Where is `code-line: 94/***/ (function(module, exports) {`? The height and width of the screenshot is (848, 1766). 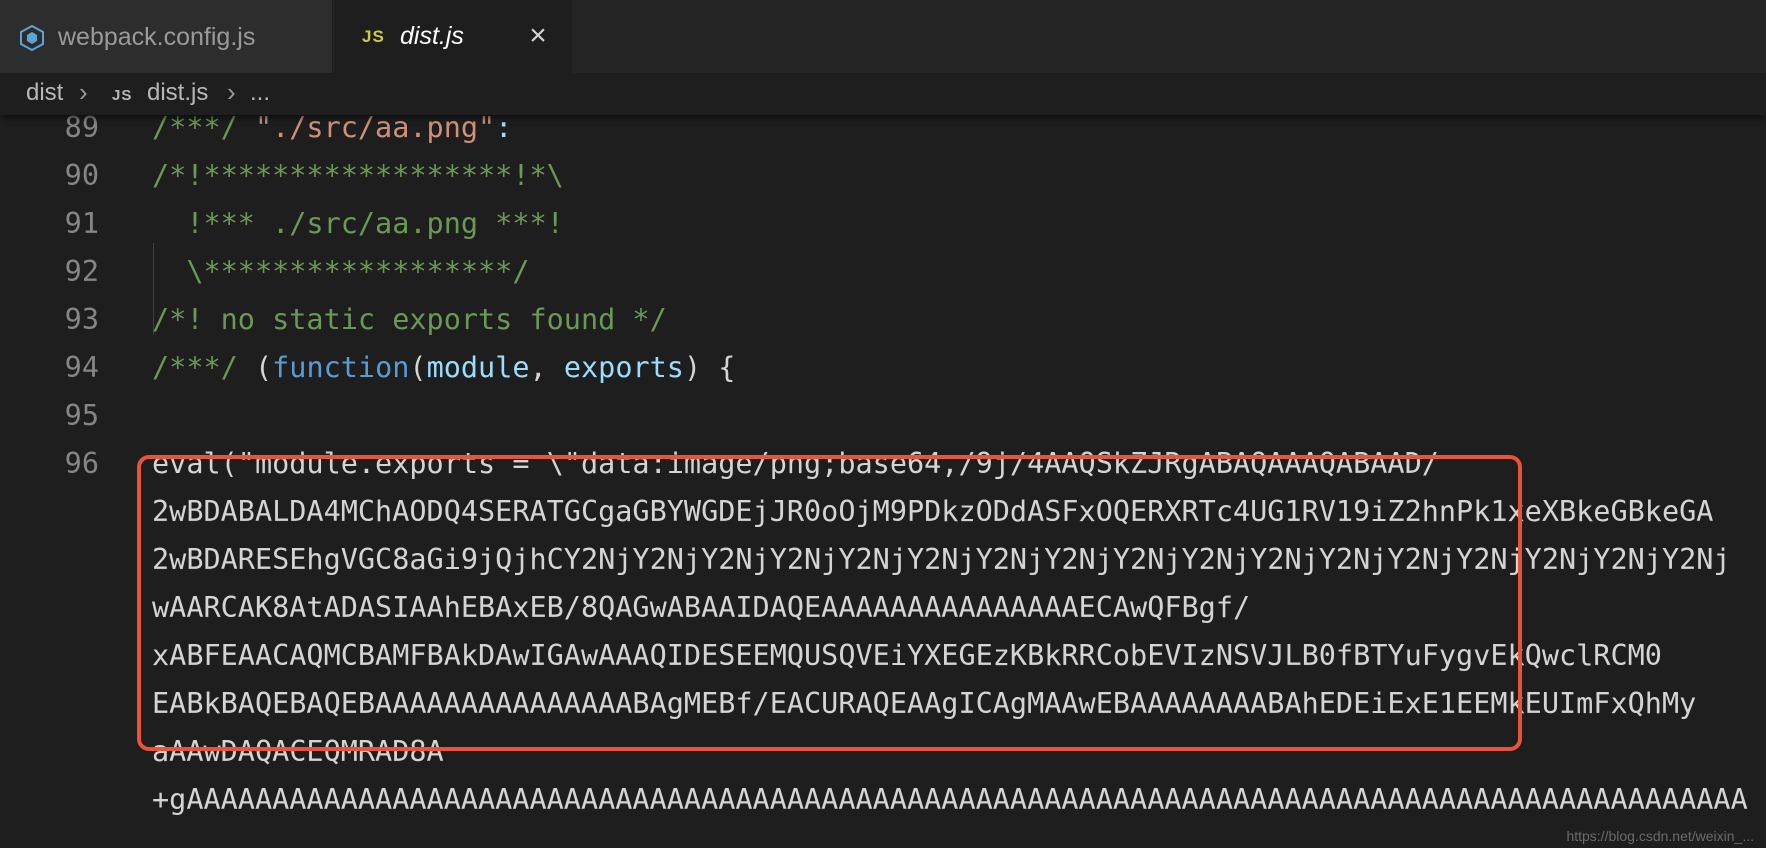
code-line: 94/***/ (function(module, exports) { is located at coordinates (883, 375).